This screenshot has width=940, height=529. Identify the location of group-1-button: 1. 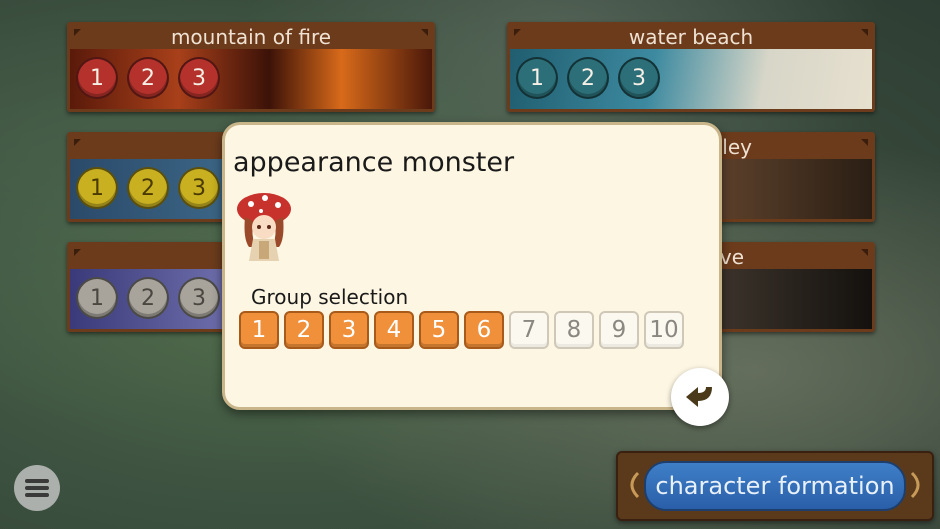
(259, 330).